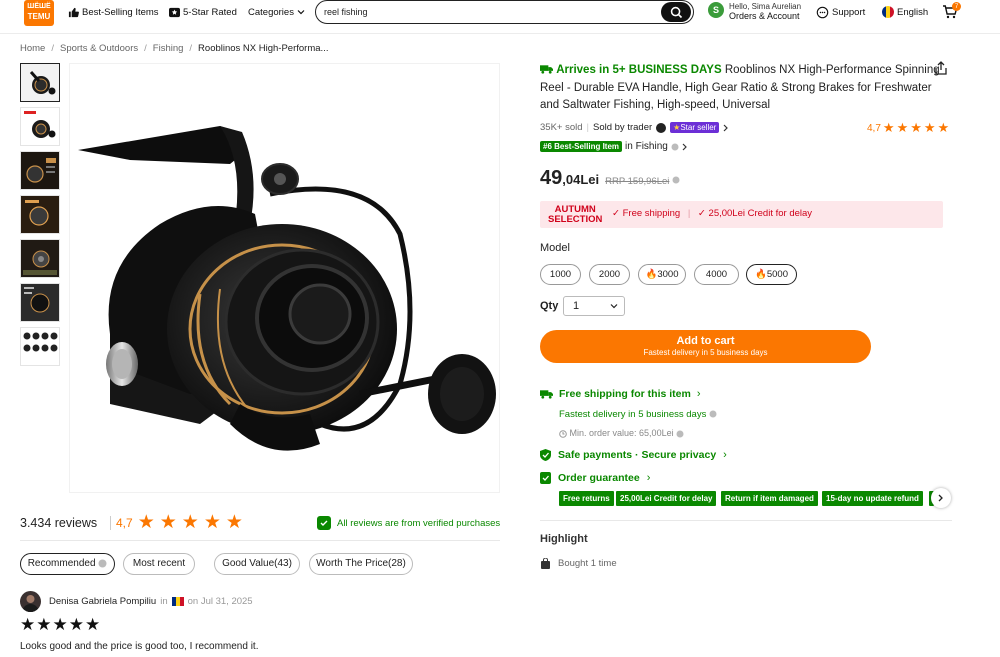 The width and height of the screenshot is (1000, 657). Describe the element at coordinates (174, 12) in the screenshot. I see `star-box-icon` at that location.